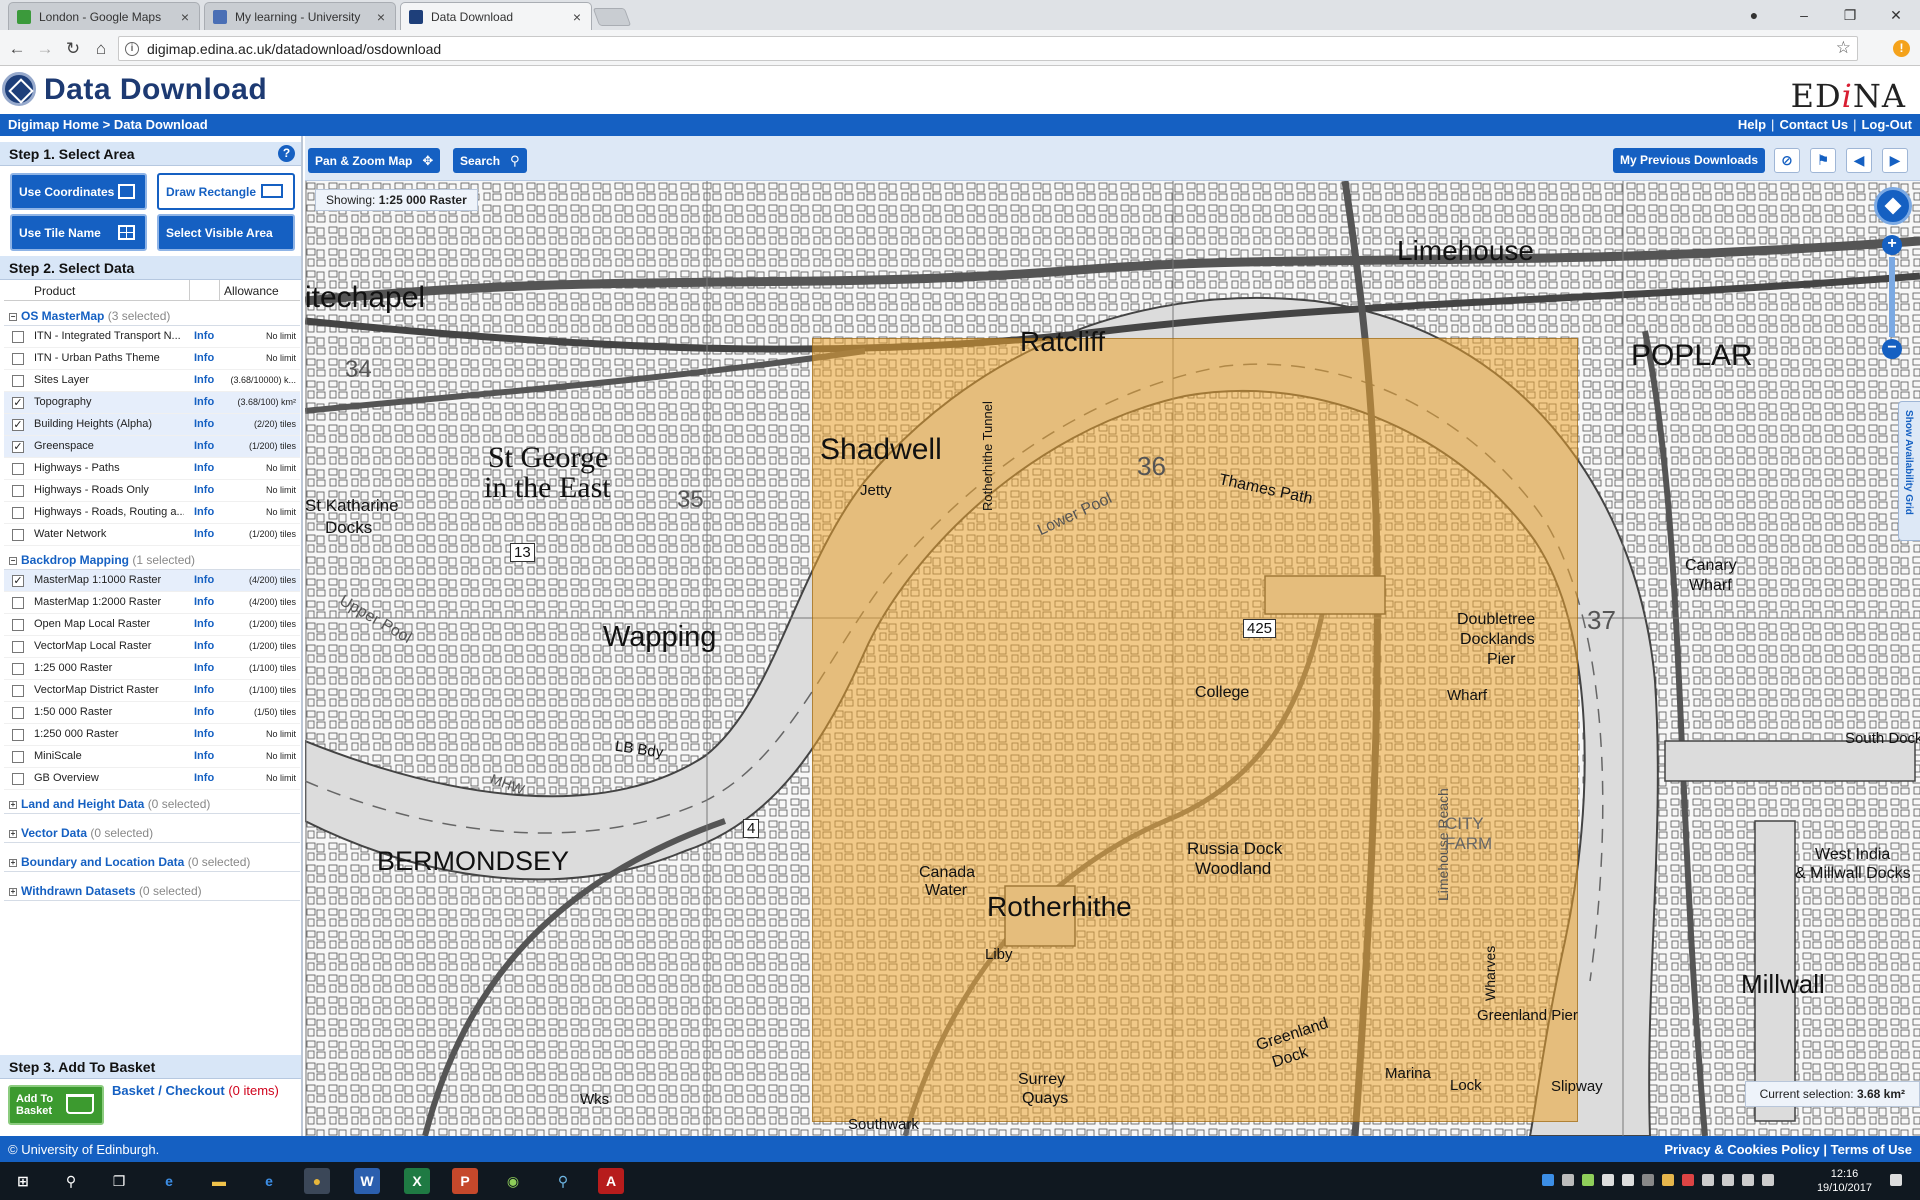 Image resolution: width=1920 pixels, height=1200 pixels. What do you see at coordinates (195, 1090) in the screenshot?
I see `basket-checkout-link: Basket / Checkout (0 items)` at bounding box center [195, 1090].